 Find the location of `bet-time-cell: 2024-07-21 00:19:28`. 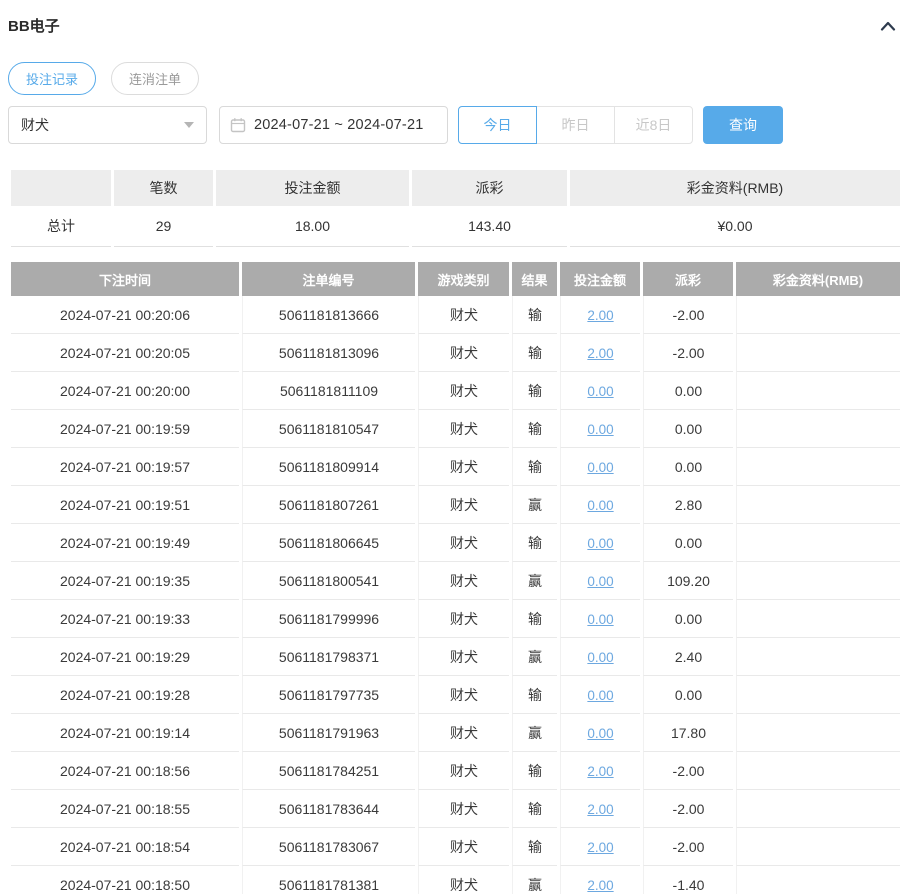

bet-time-cell: 2024-07-21 00:19:28 is located at coordinates (125, 695).